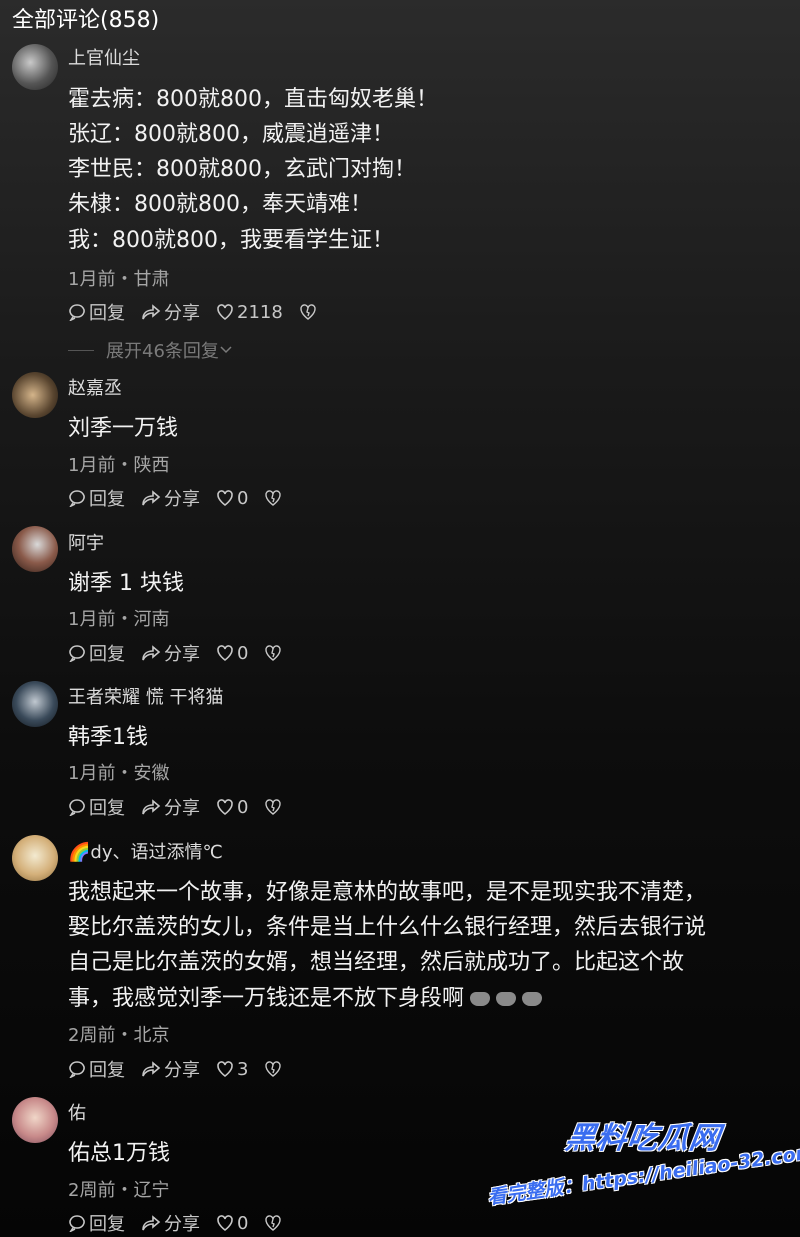 Image resolution: width=800 pixels, height=1237 pixels. I want to click on comment-text-line: 谢季 1 块钱, so click(126, 583).